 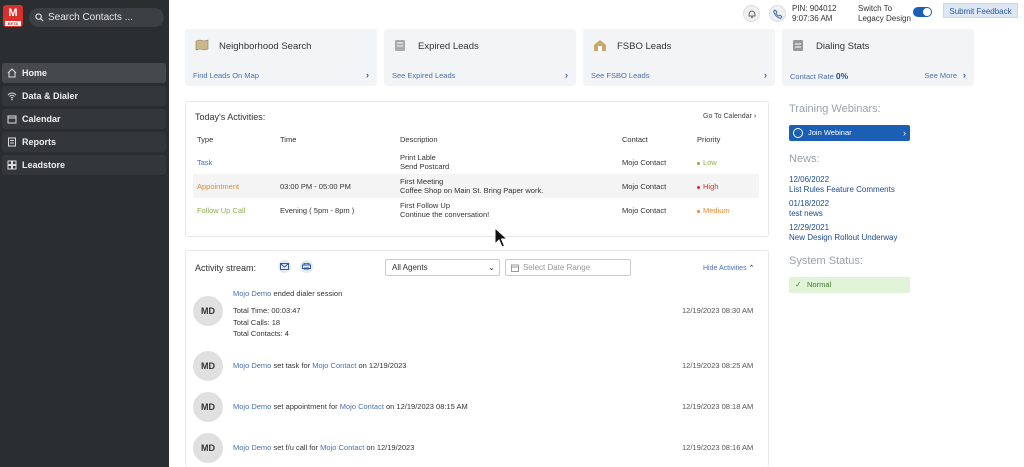 I want to click on priority-medium: Medium, so click(x=713, y=210).